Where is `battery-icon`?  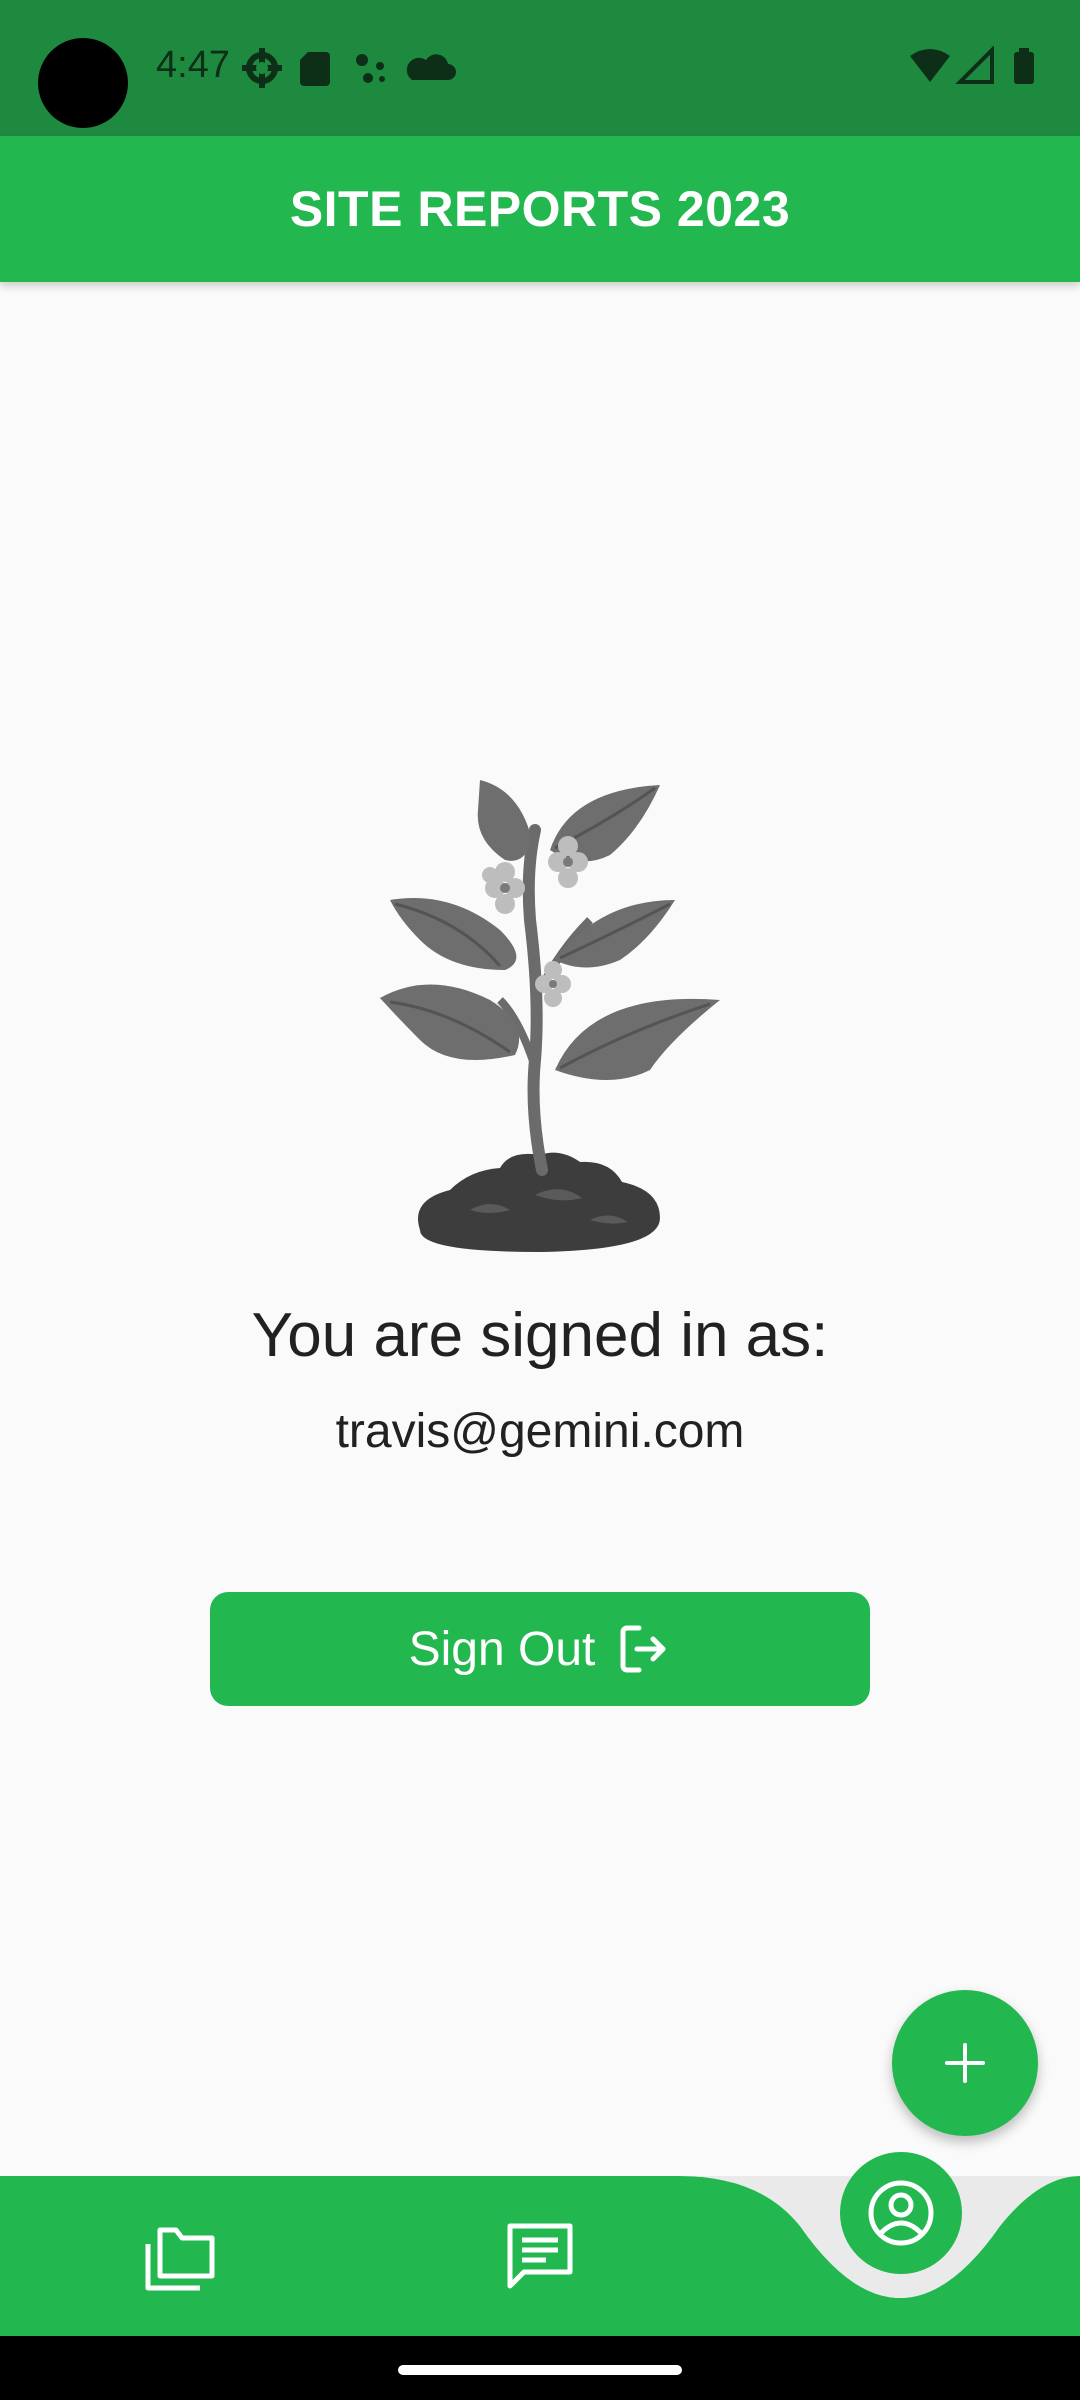 battery-icon is located at coordinates (1024, 68).